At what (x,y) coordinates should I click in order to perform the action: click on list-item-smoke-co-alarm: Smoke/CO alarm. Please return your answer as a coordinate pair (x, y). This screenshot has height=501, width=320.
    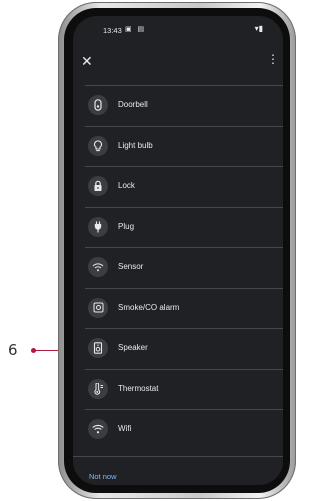
    Looking at the image, I should click on (184, 308).